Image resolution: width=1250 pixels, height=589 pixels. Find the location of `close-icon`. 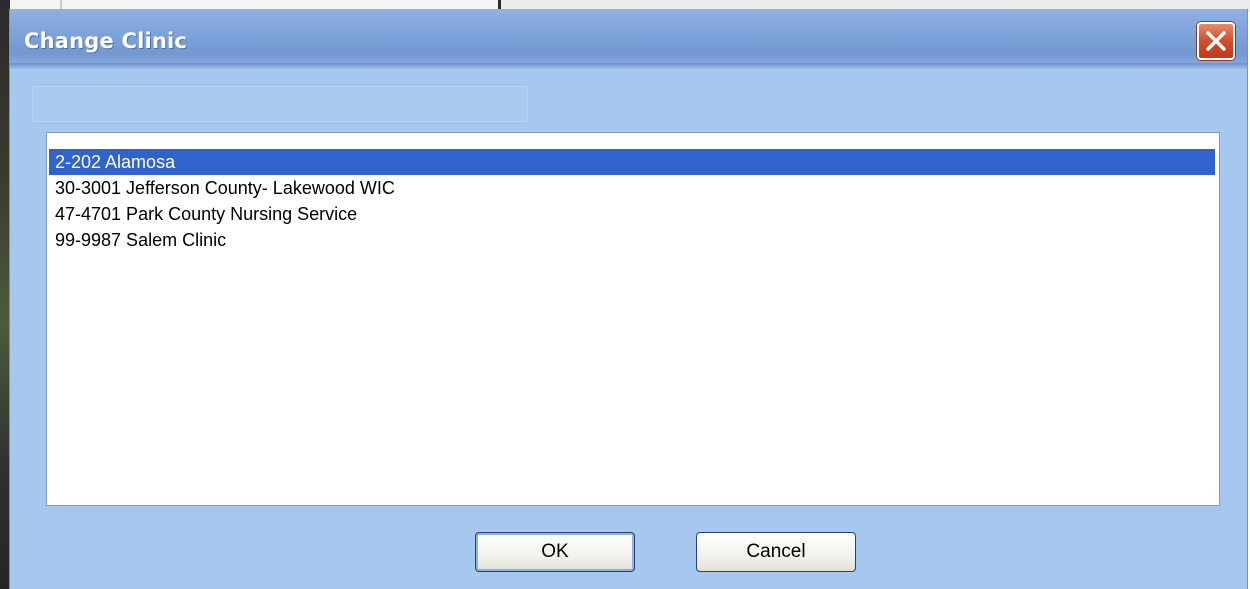

close-icon is located at coordinates (1216, 41).